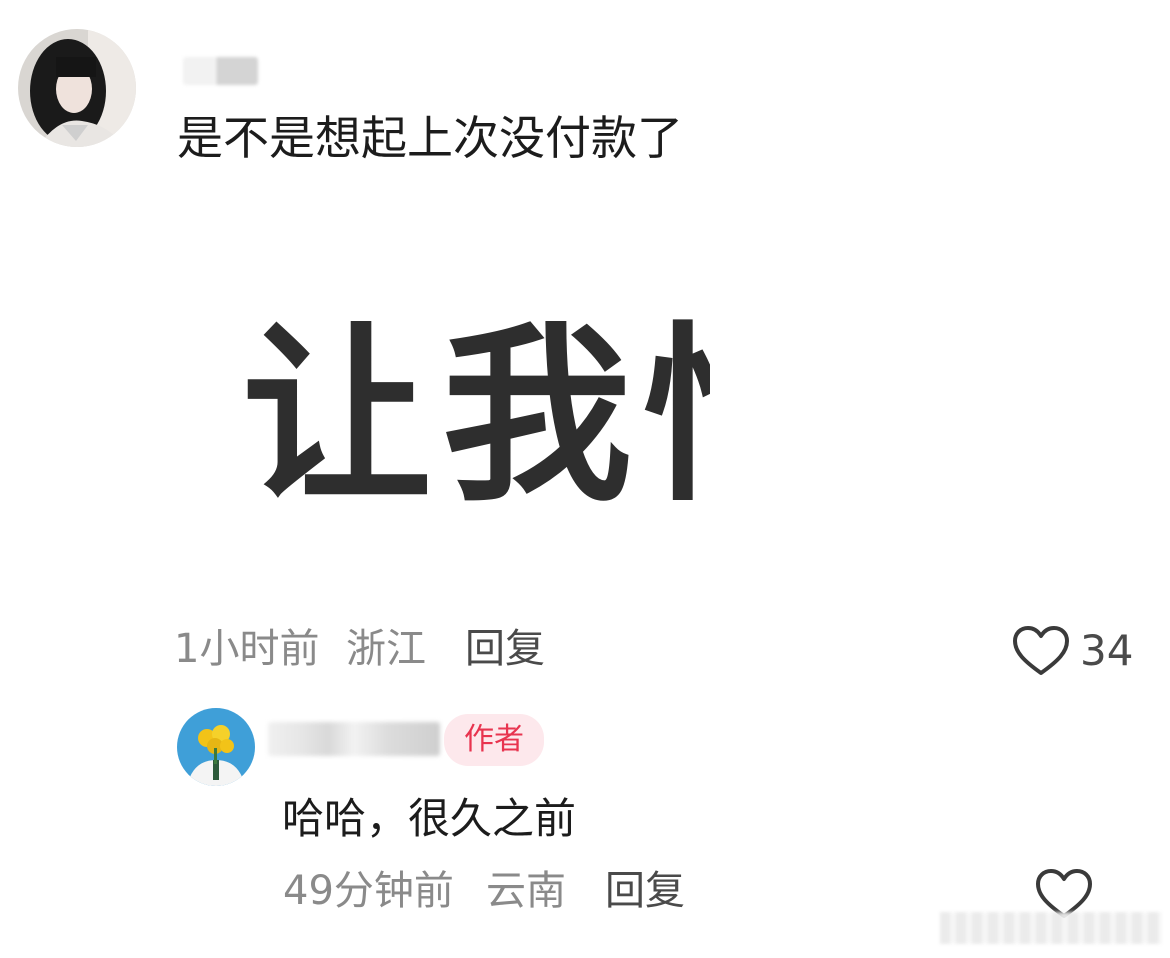  I want to click on reply-comment-text: 哈哈，很久之前, so click(429, 818).